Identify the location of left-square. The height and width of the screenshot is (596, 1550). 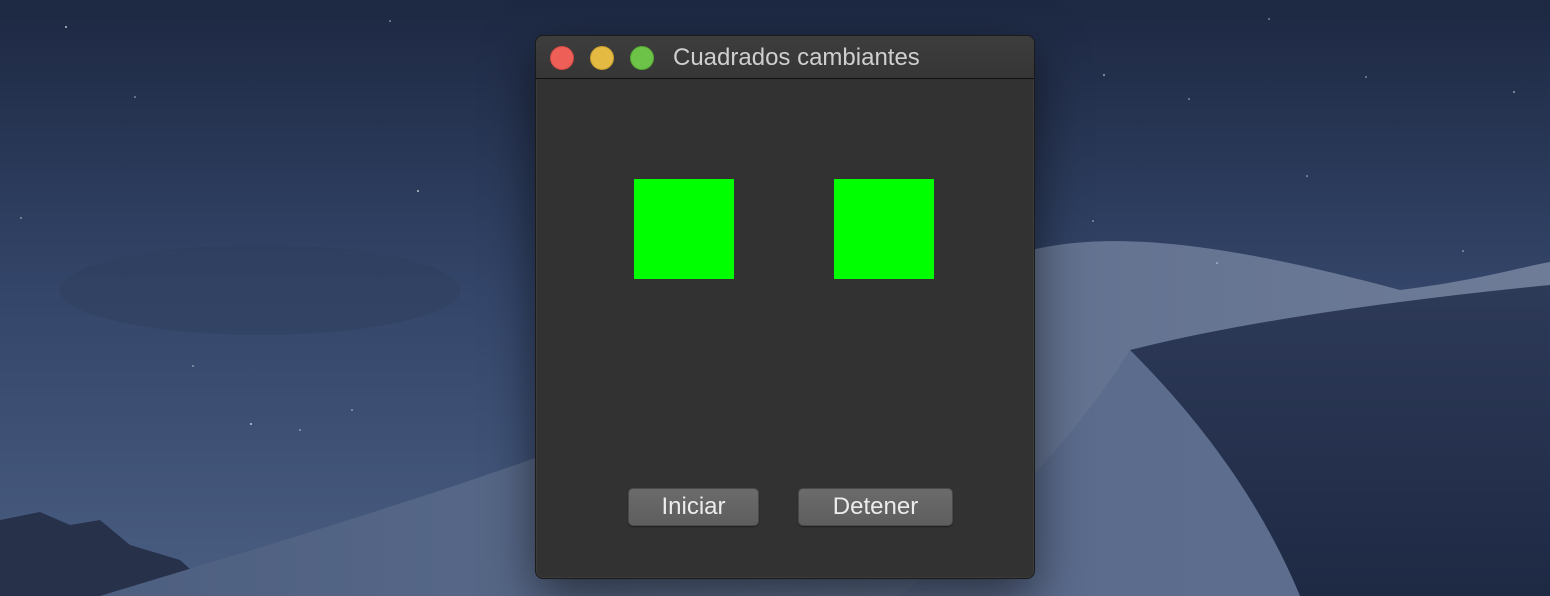
(684, 229).